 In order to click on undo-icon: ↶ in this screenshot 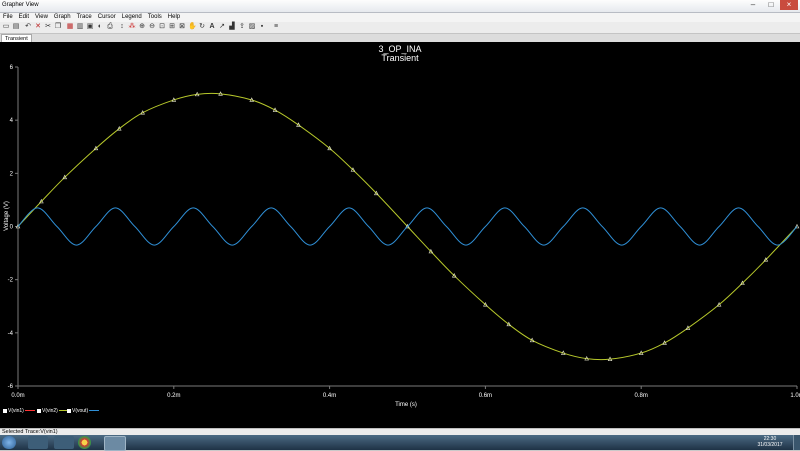, I will do `click(28, 27)`.